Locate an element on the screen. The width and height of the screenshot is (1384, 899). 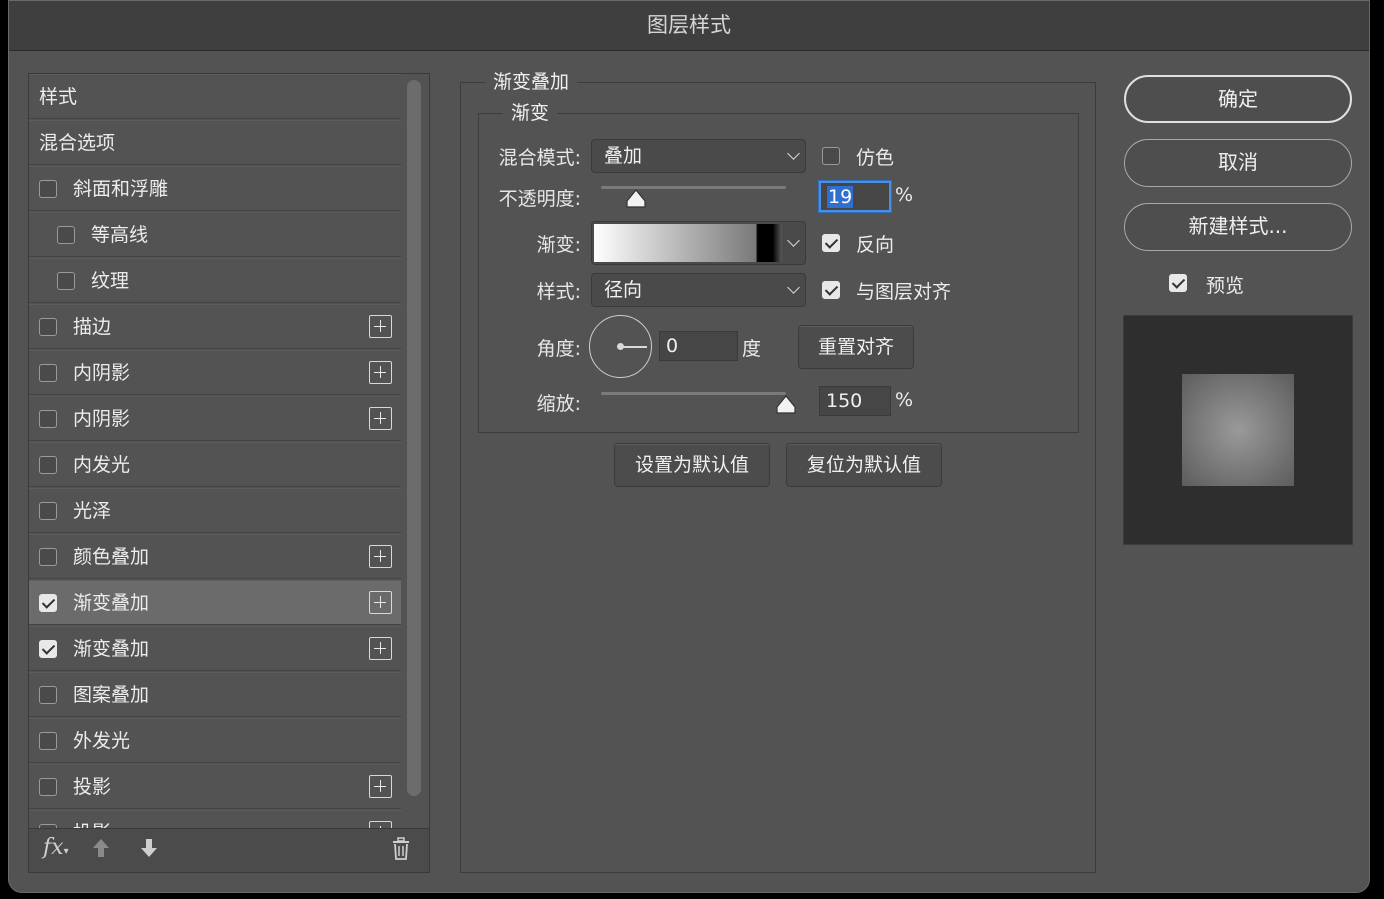
dialog-title: 图层样式 is located at coordinates (689, 26).